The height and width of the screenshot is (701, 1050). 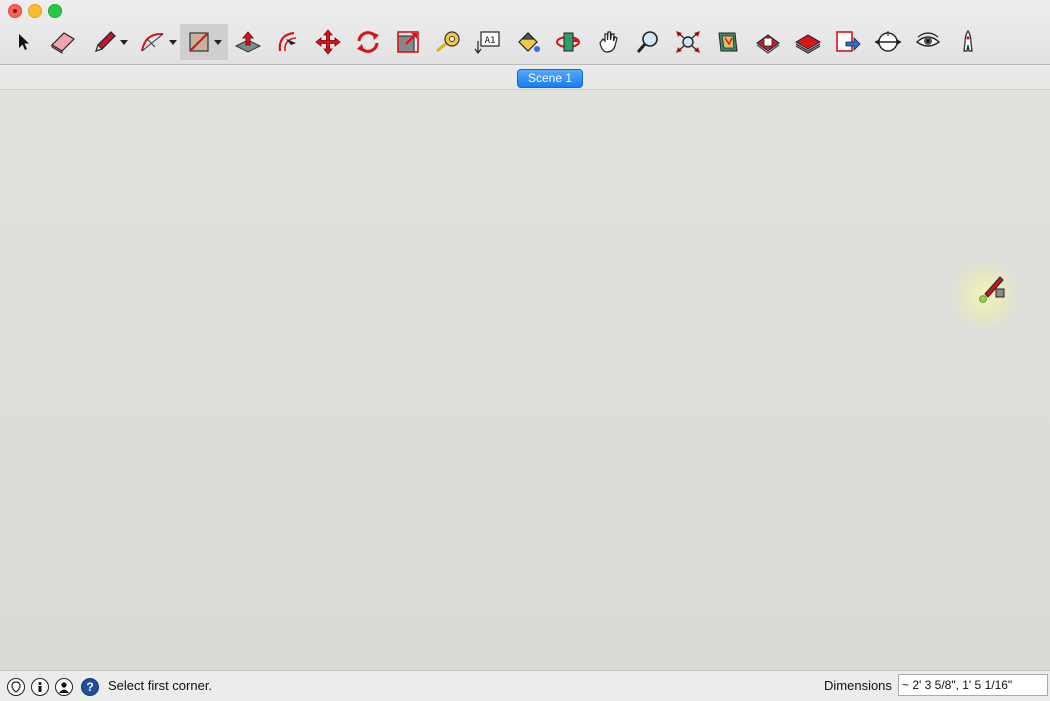 I want to click on select-tool-button, so click(x=24, y=42).